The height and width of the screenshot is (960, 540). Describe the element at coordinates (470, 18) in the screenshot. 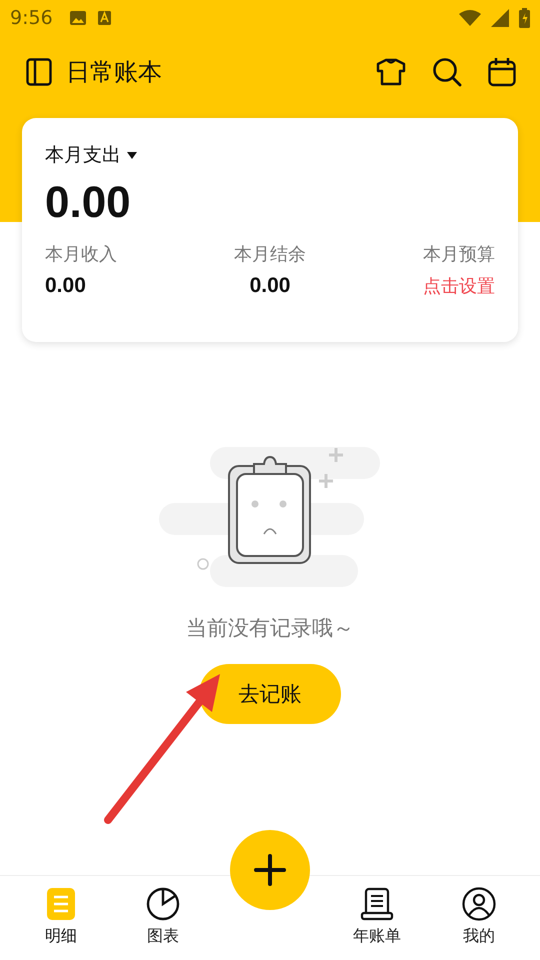

I see `wifi-icon` at that location.